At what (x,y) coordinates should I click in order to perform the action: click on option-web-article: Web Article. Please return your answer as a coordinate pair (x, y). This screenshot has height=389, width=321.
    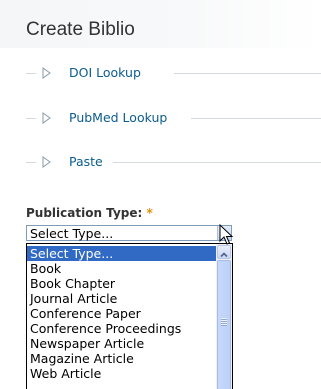
    Looking at the image, I should click on (121, 373).